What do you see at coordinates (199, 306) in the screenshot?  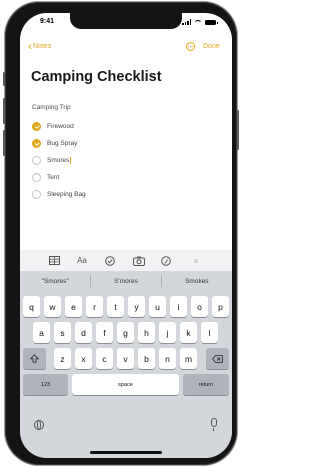 I see `key: o` at bounding box center [199, 306].